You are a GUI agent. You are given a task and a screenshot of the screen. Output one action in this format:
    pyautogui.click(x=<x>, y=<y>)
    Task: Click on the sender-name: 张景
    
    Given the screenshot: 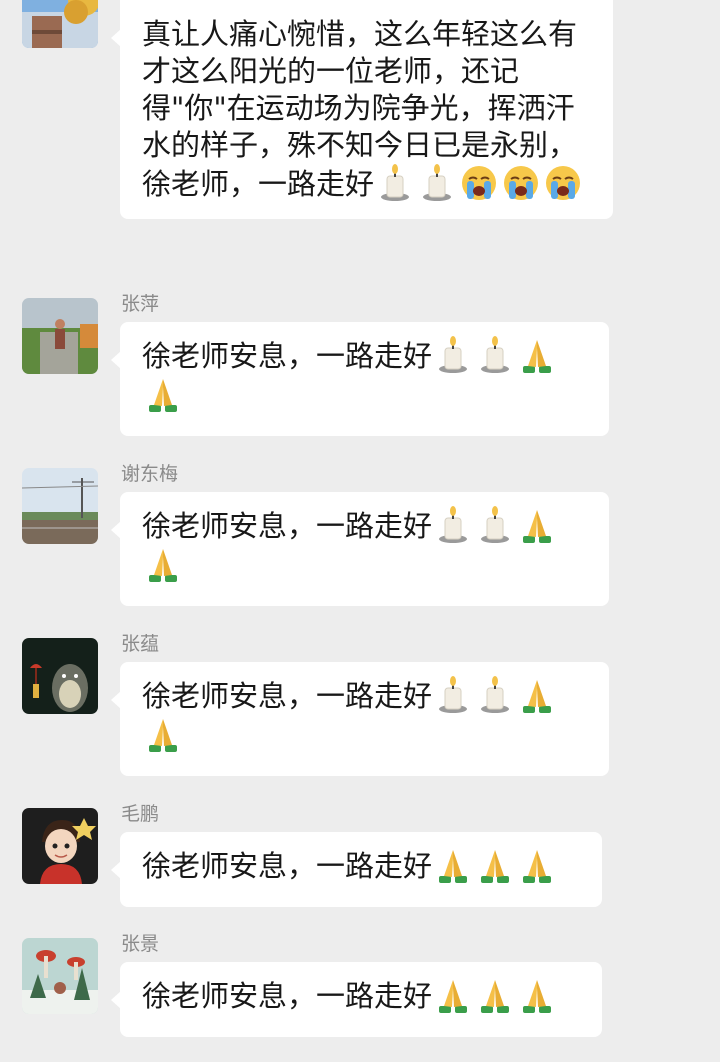 What is the action you would take?
    pyautogui.click(x=140, y=944)
    